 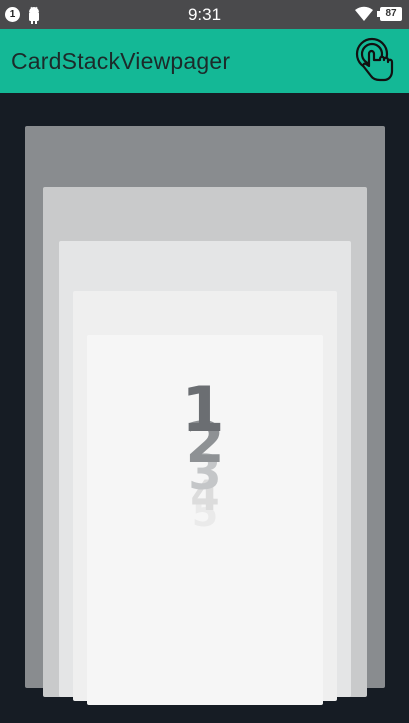 I want to click on status-bar: 1 9:31 87, so click(x=204, y=14).